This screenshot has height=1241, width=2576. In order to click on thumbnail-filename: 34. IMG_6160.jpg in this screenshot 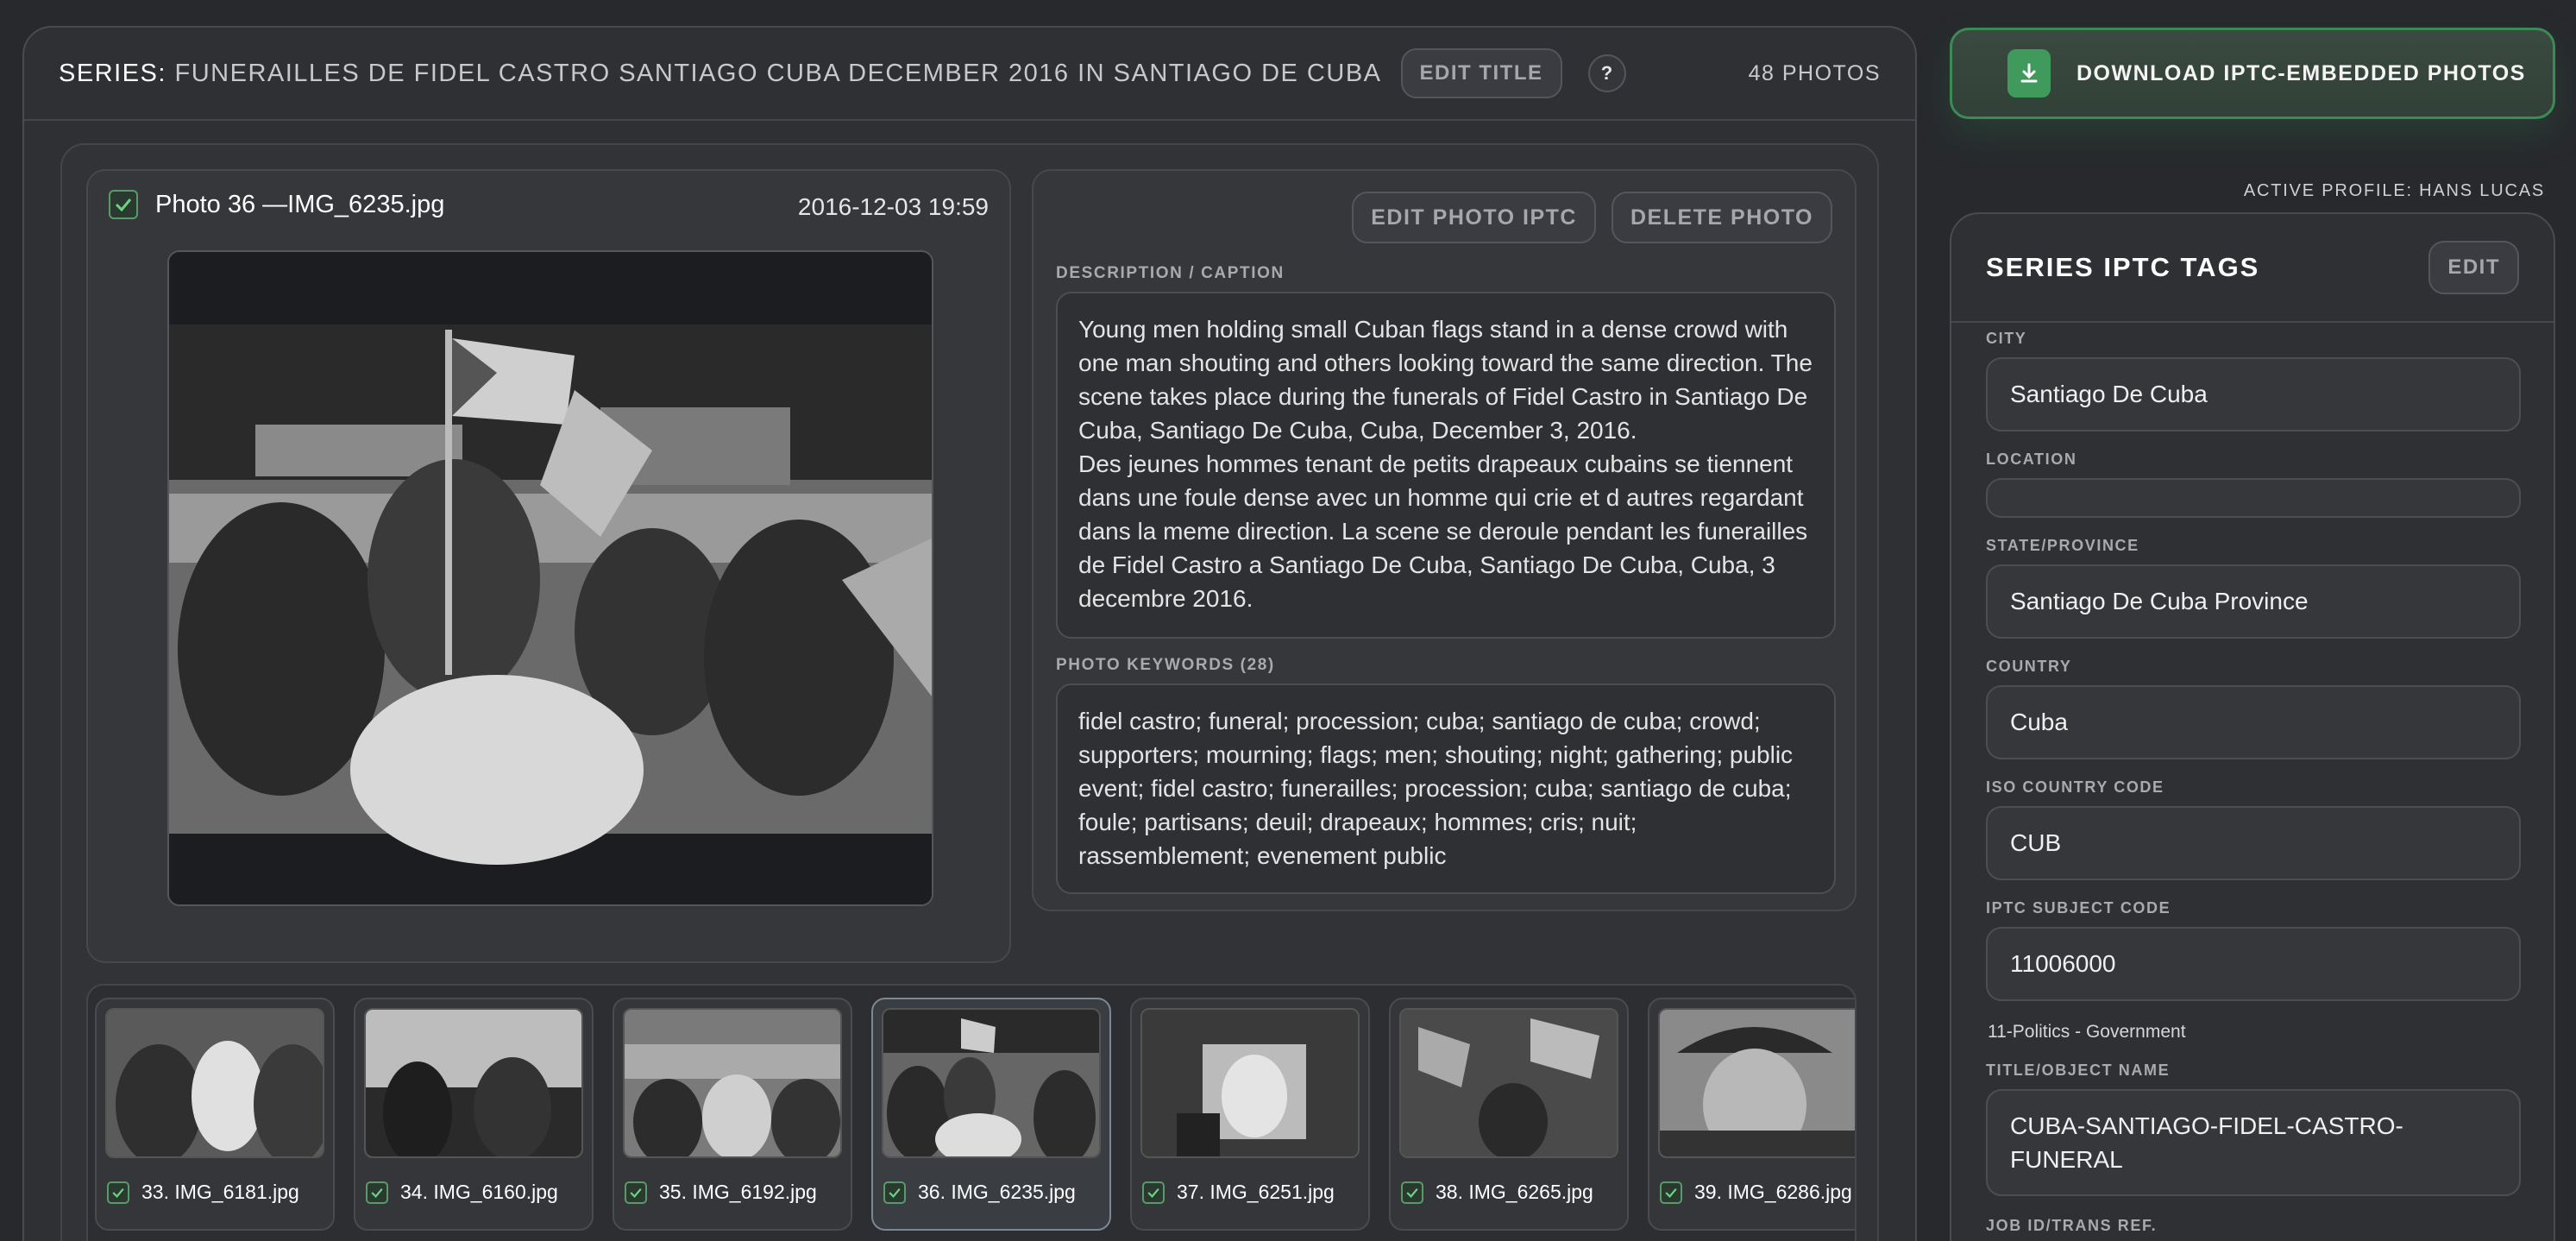, I will do `click(479, 1192)`.